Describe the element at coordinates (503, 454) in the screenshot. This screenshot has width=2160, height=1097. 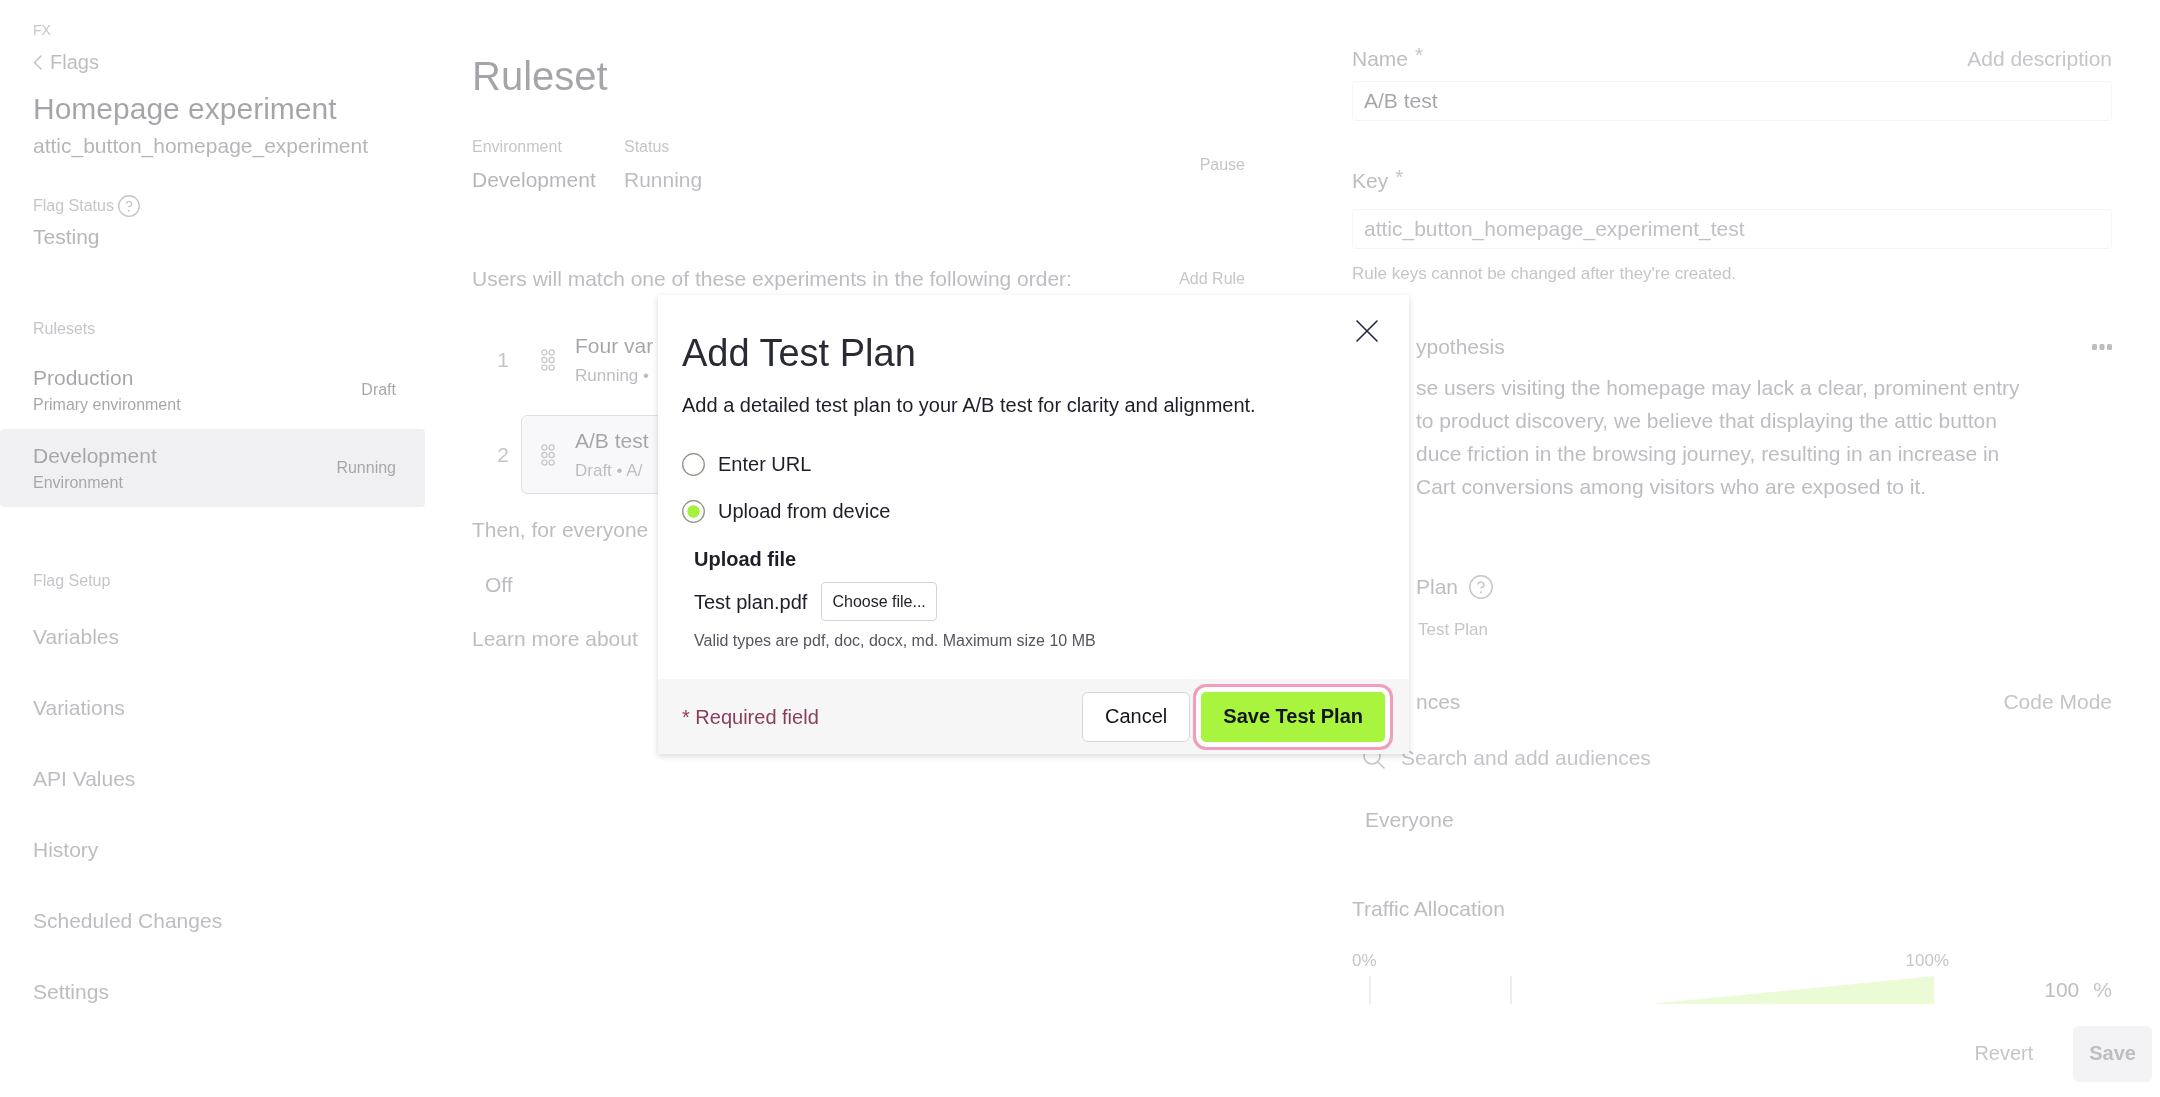
I see `rule-number: 2` at that location.